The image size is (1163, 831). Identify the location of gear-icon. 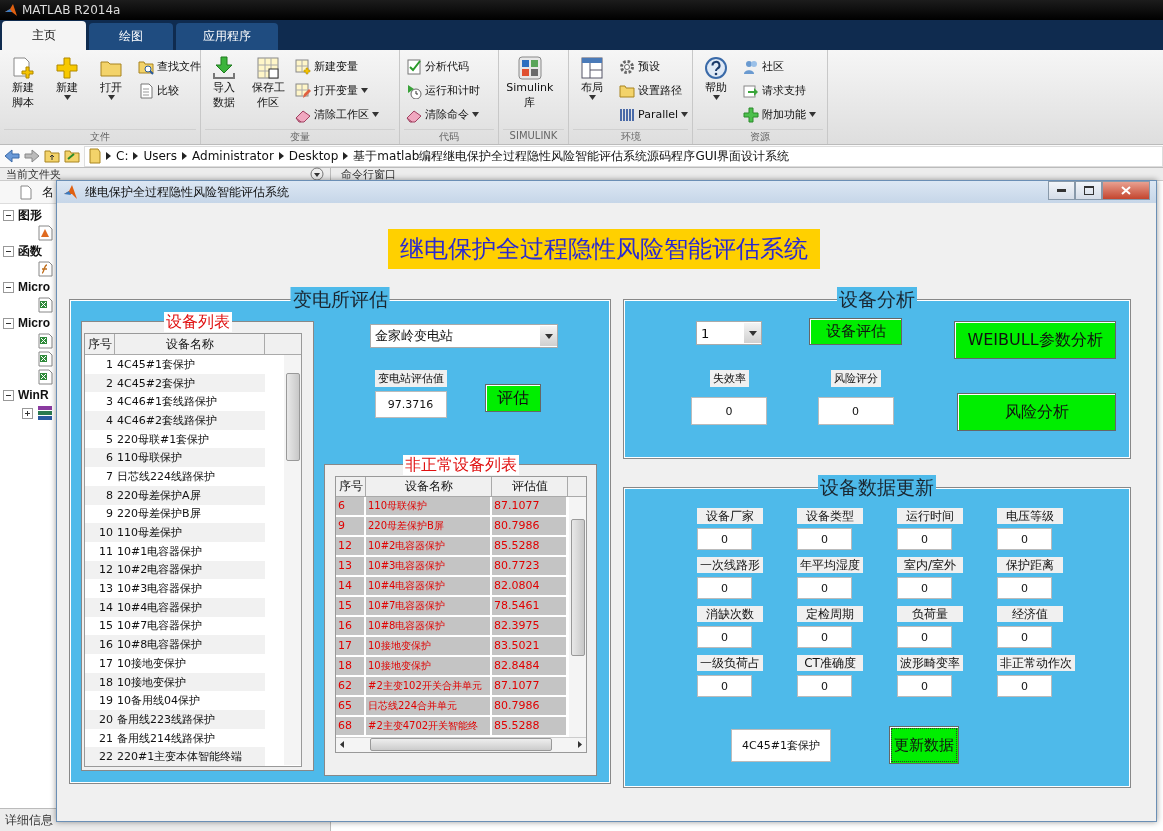
(627, 66).